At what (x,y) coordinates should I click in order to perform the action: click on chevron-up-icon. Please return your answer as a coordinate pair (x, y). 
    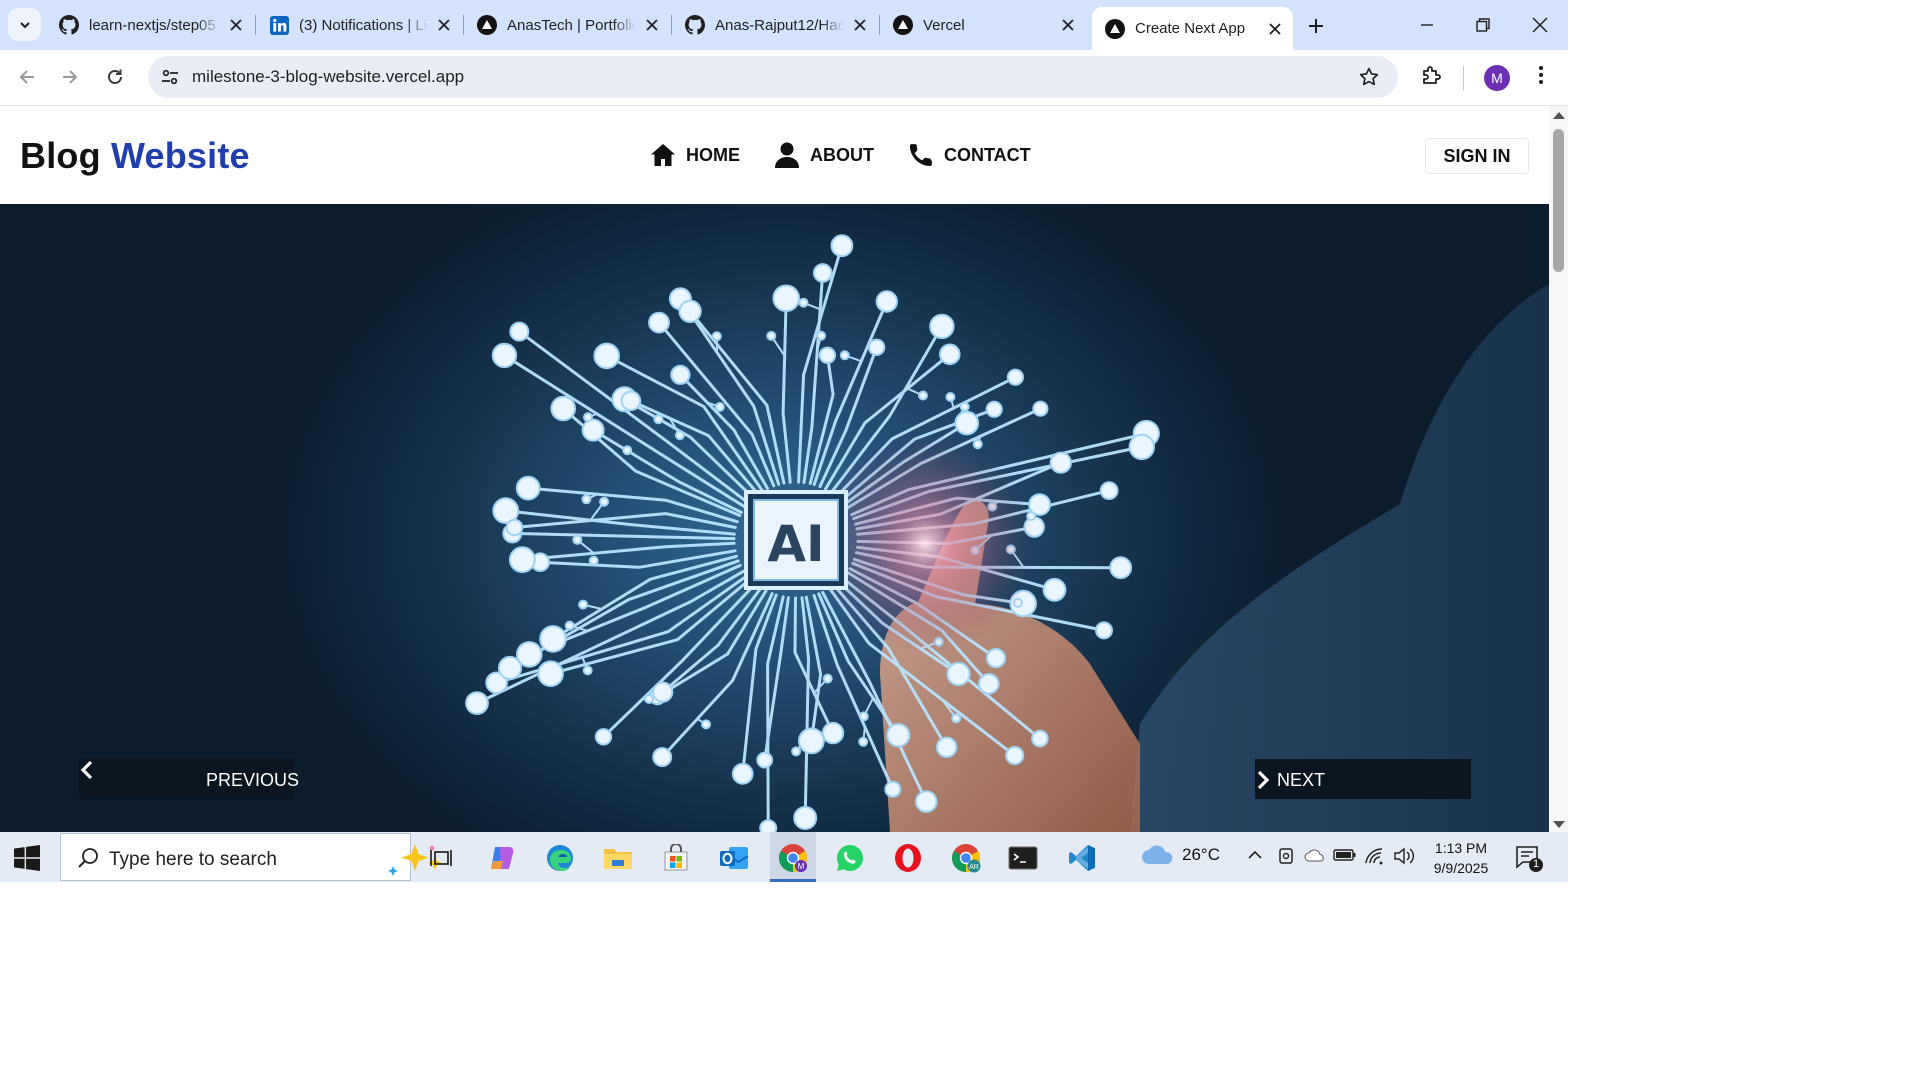
    Looking at the image, I should click on (1255, 854).